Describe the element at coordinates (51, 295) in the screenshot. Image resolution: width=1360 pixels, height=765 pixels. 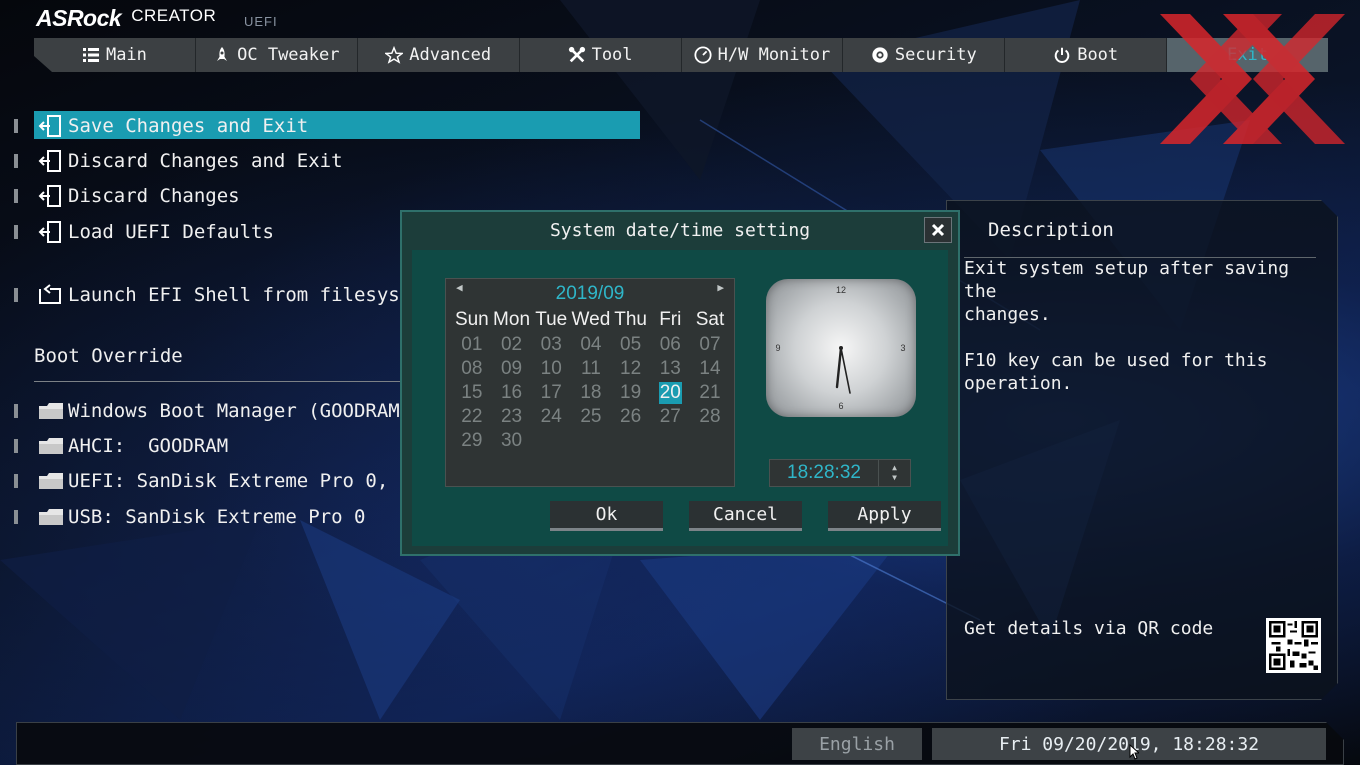
I see `shell-arrow-icon` at that location.